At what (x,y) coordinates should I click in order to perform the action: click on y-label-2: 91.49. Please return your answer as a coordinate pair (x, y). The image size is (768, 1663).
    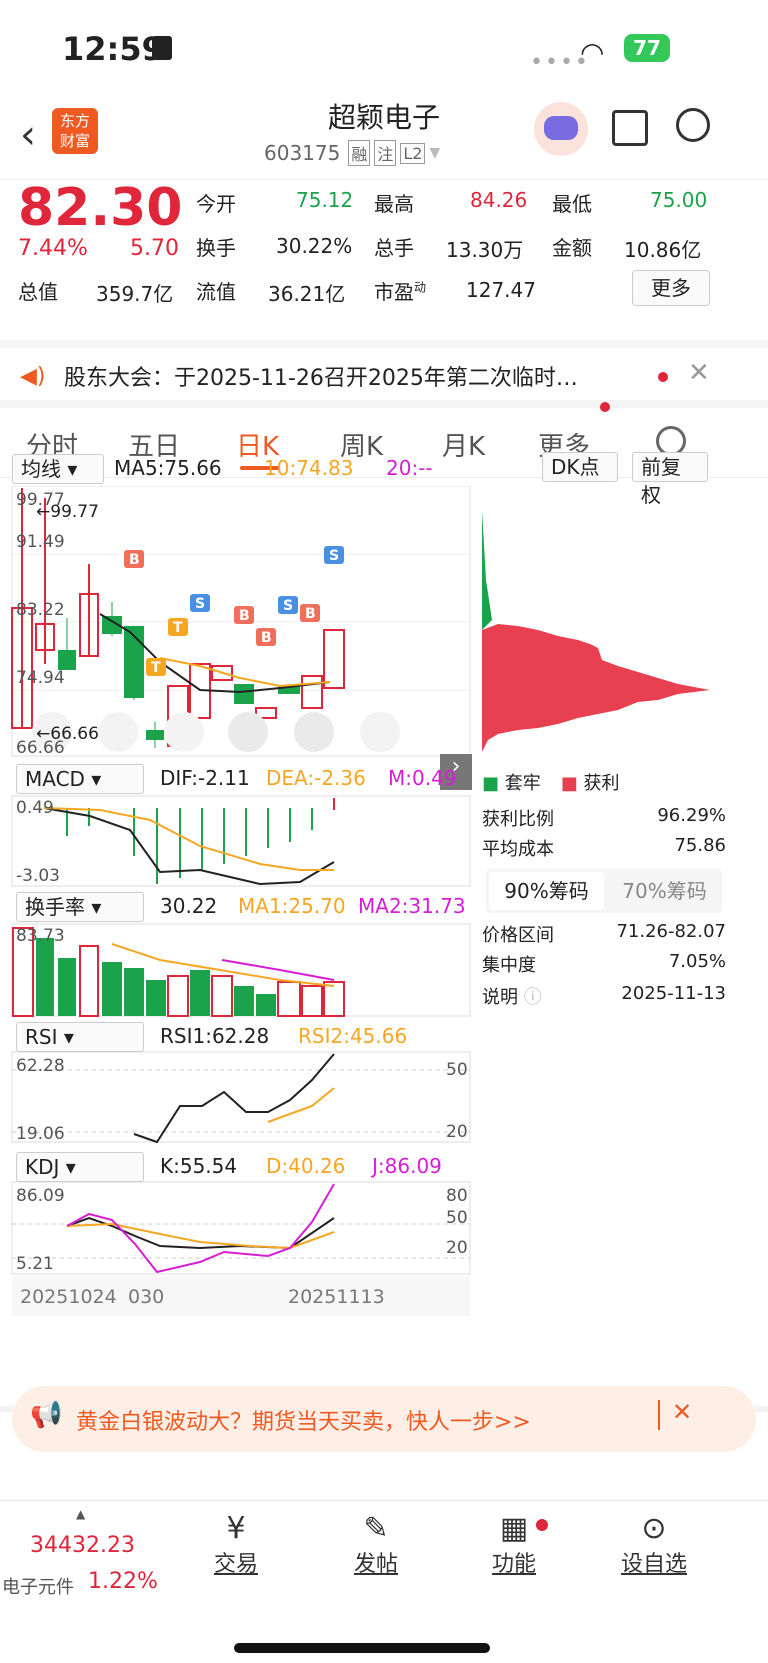
    Looking at the image, I should click on (40, 542).